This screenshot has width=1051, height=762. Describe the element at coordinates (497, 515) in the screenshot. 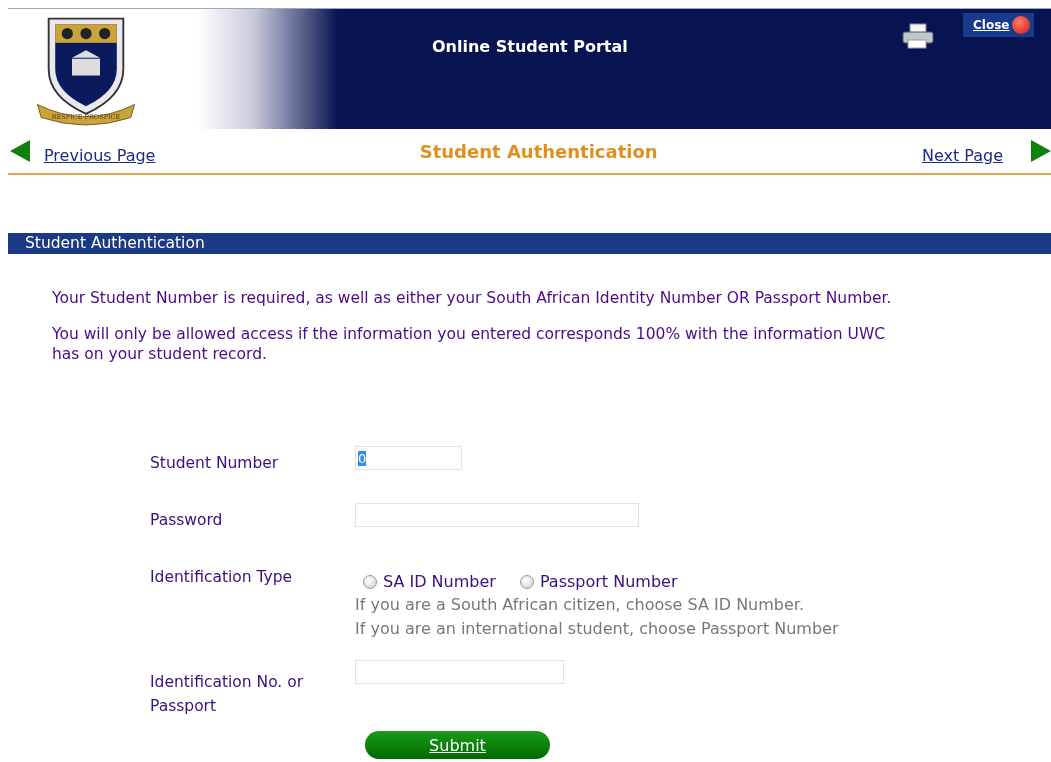

I see `password-field` at that location.